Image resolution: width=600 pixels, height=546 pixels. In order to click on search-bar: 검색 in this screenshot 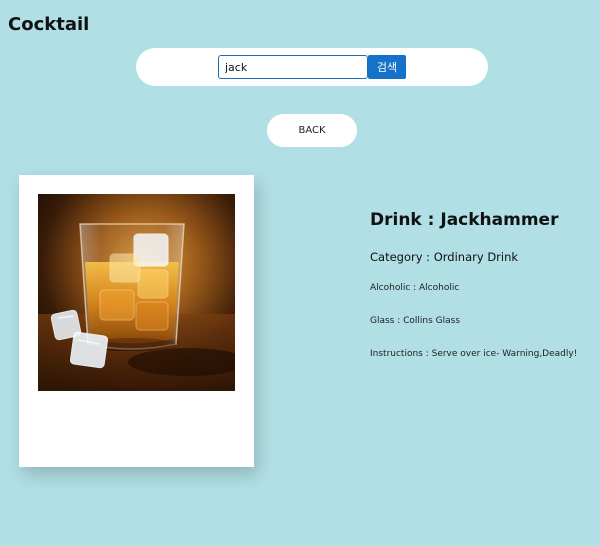, I will do `click(312, 67)`.